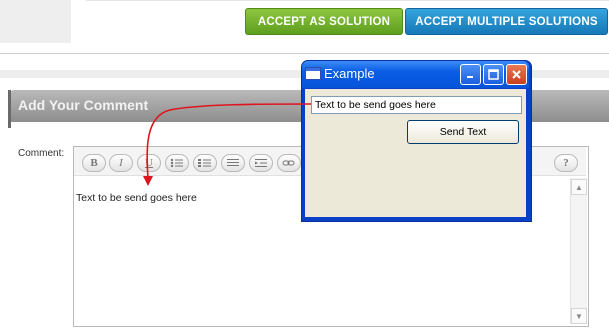  What do you see at coordinates (579, 316) in the screenshot?
I see `scroll-down-icon: ▼` at bounding box center [579, 316].